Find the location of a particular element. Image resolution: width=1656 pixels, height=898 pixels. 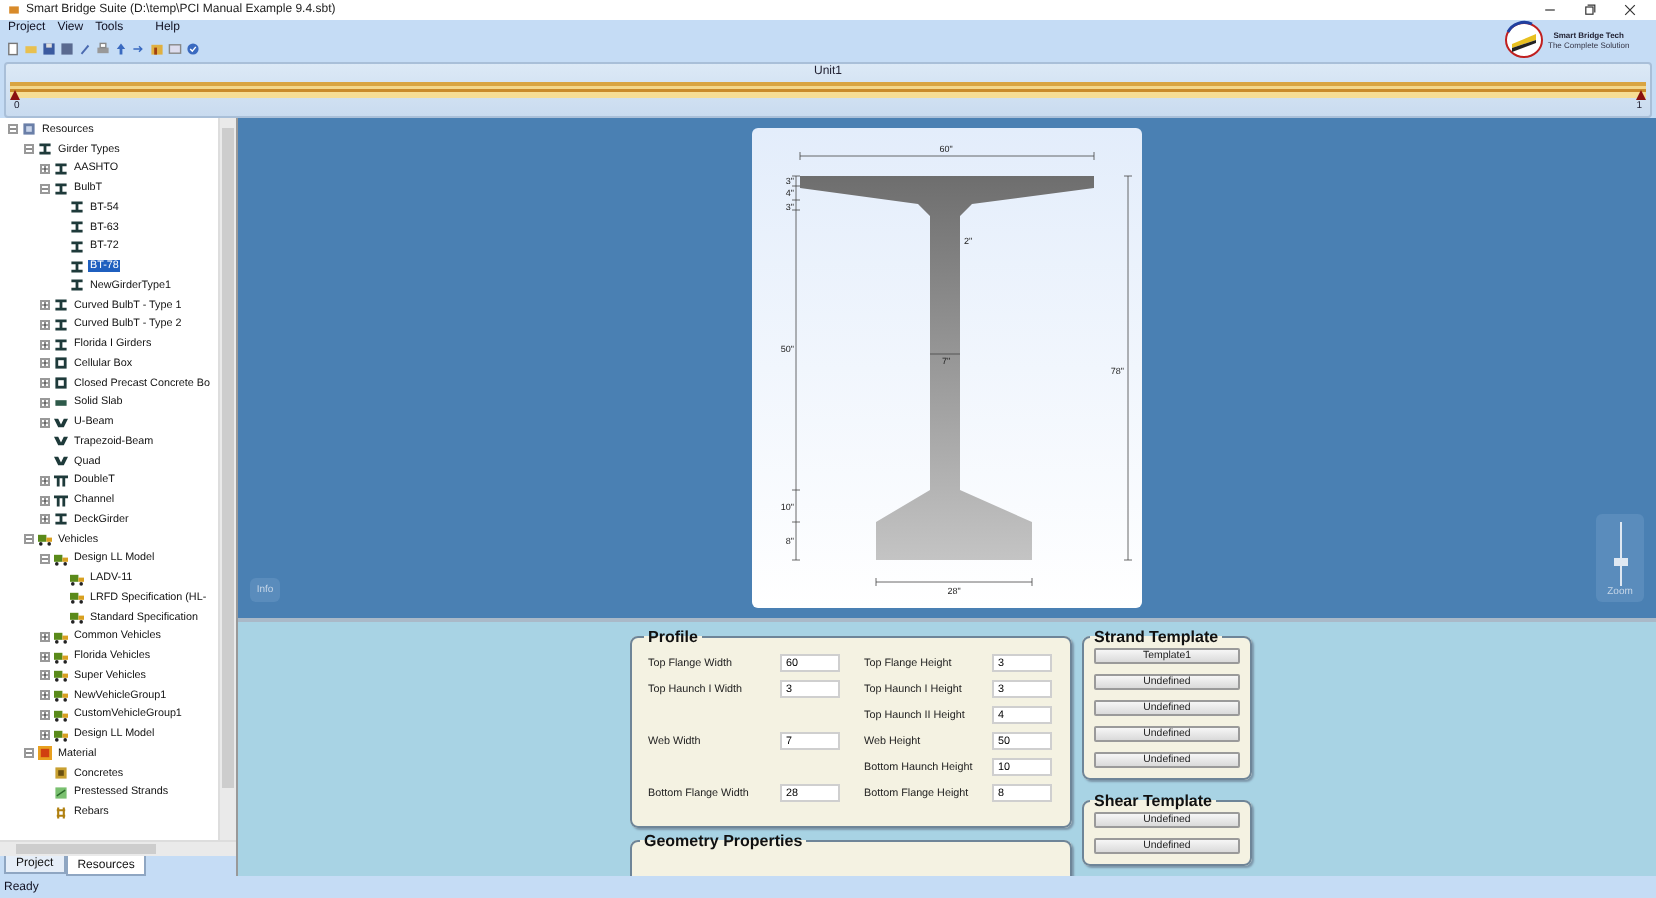

new-page-icon is located at coordinates (13, 48).